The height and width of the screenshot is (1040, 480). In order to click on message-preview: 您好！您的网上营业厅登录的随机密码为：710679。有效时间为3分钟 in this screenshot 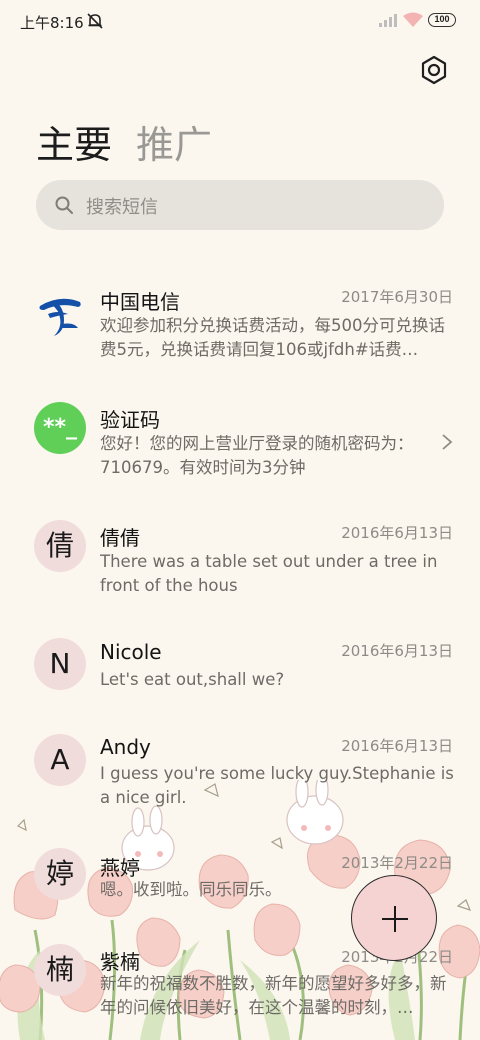, I will do `click(257, 455)`.